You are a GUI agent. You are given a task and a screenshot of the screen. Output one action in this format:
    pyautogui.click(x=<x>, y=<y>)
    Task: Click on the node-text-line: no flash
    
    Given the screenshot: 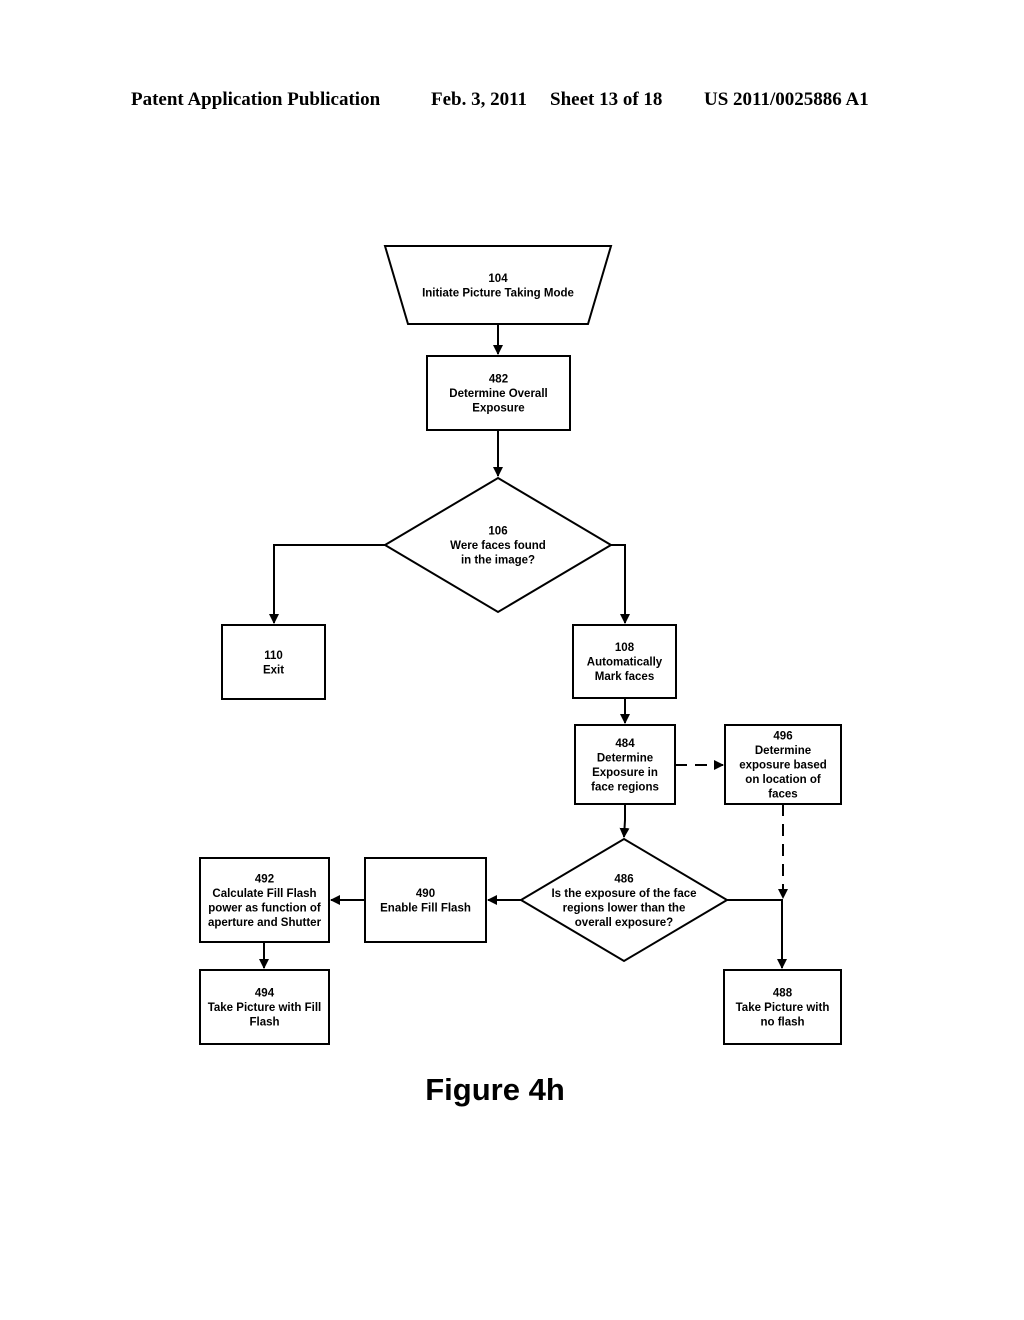 What is the action you would take?
    pyautogui.click(x=782, y=1023)
    